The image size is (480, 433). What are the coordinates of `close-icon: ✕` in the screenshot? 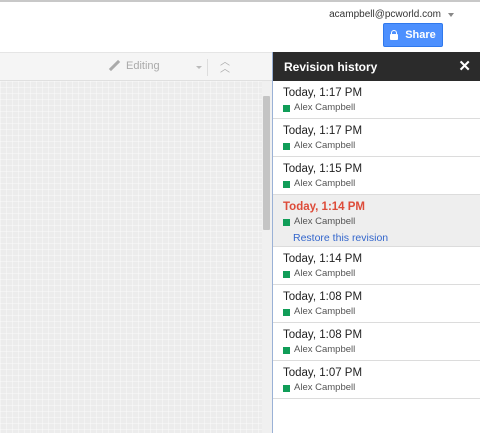 It's located at (464, 66).